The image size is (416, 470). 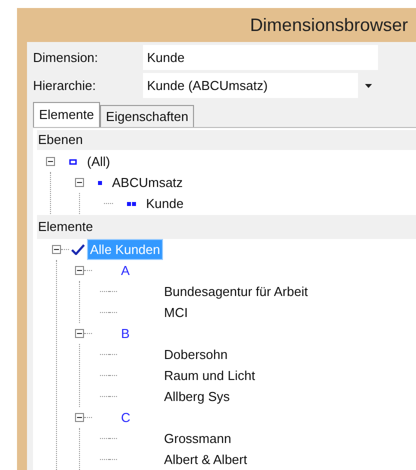 I want to click on tree-item: A, so click(x=125, y=270).